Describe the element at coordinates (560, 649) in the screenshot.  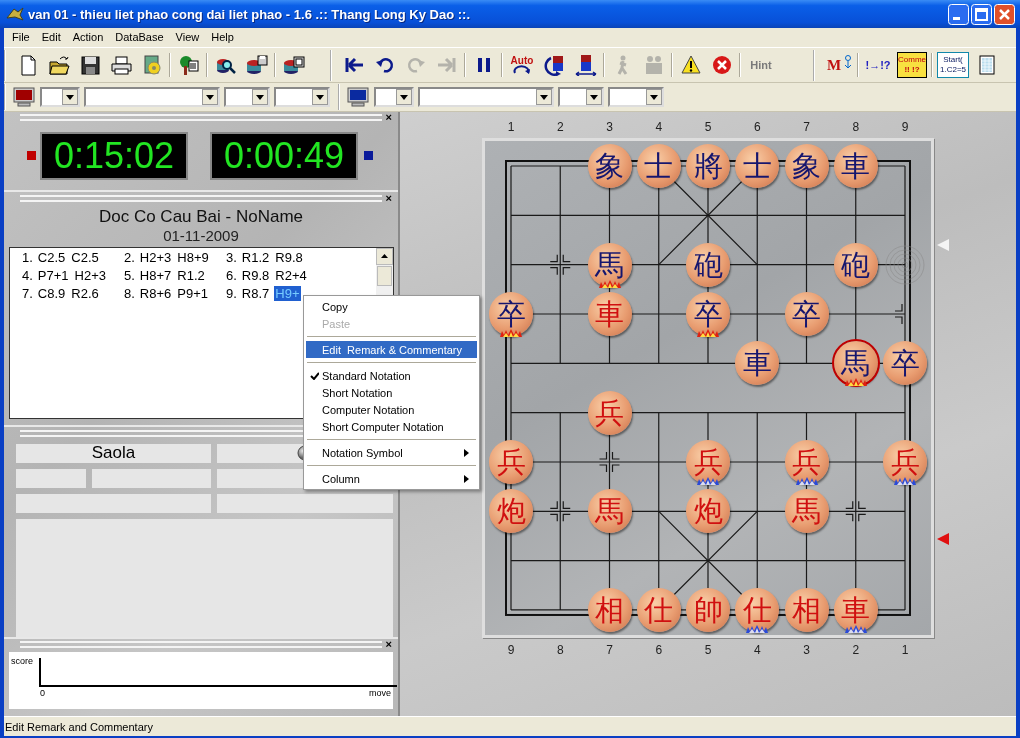
I see `file-number: 8` at that location.